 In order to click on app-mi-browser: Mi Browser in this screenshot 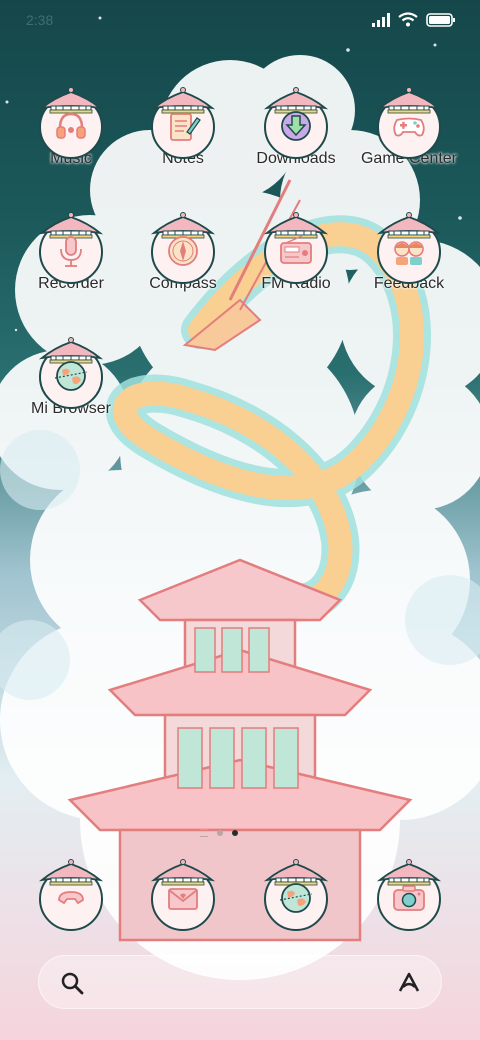, I will do `click(71, 377)`.